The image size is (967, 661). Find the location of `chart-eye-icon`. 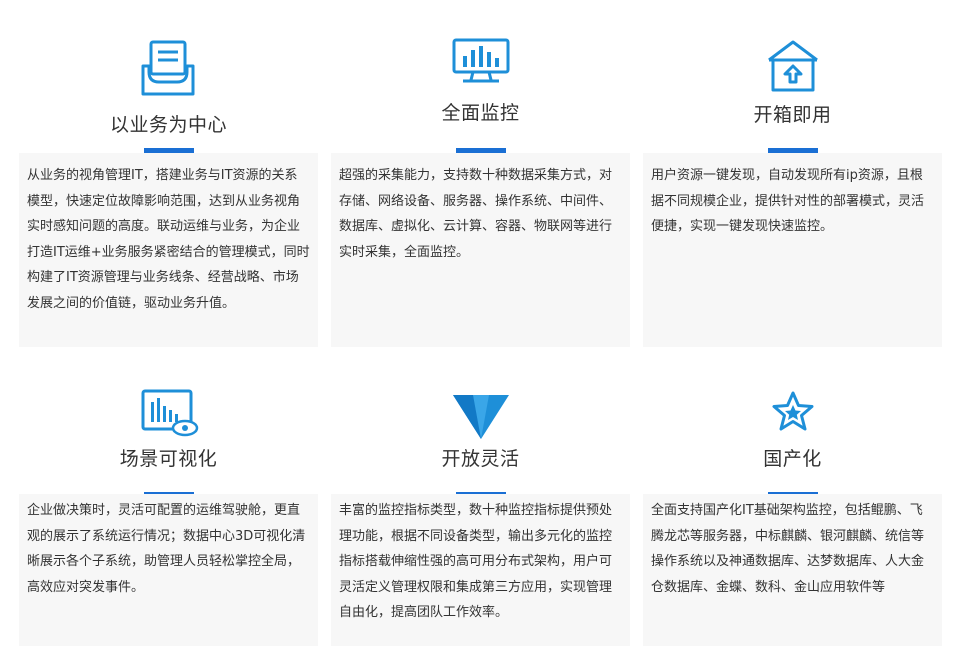

chart-eye-icon is located at coordinates (170, 413).